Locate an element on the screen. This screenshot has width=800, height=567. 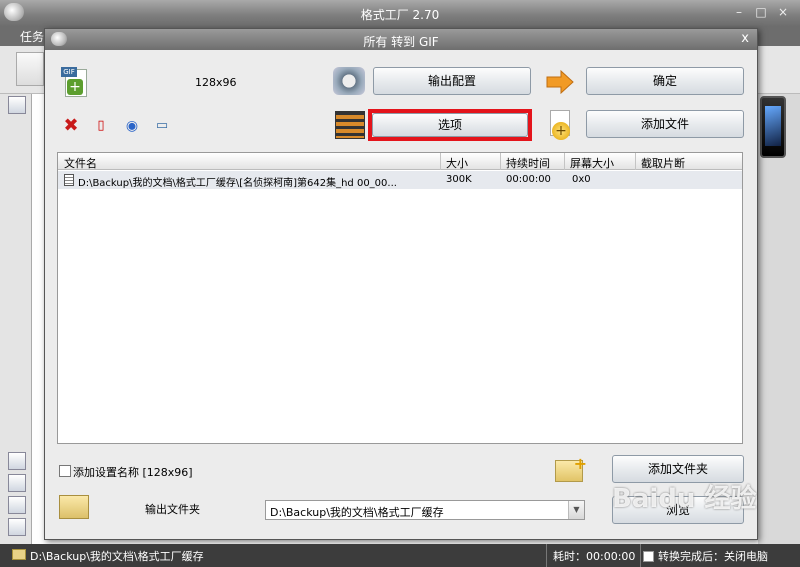
add-setting-name-checkbox is located at coordinates (65, 471).